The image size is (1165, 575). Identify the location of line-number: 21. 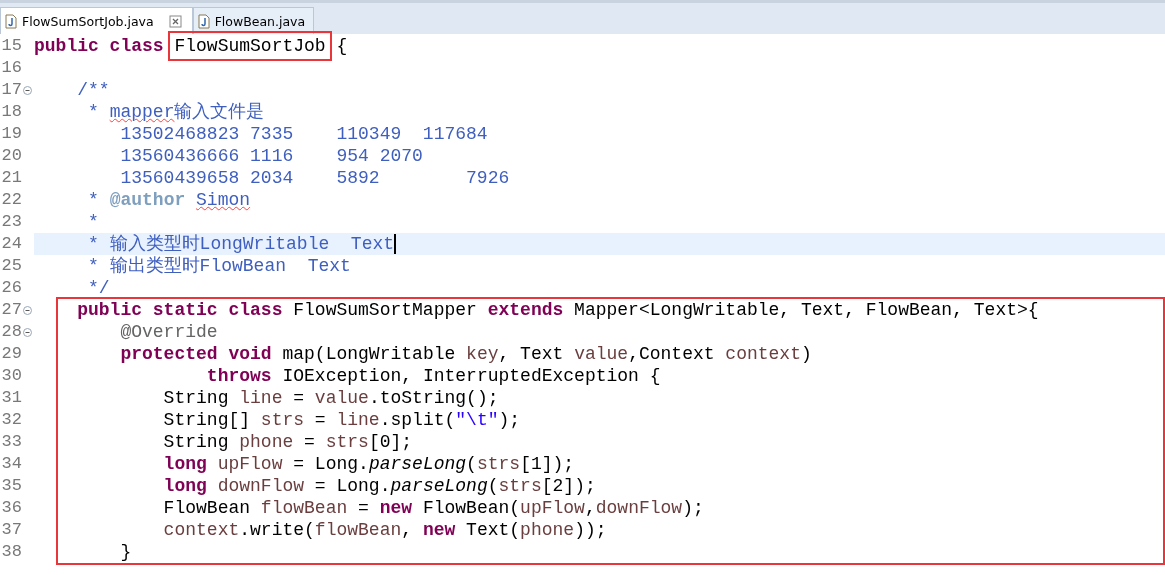
(11, 178).